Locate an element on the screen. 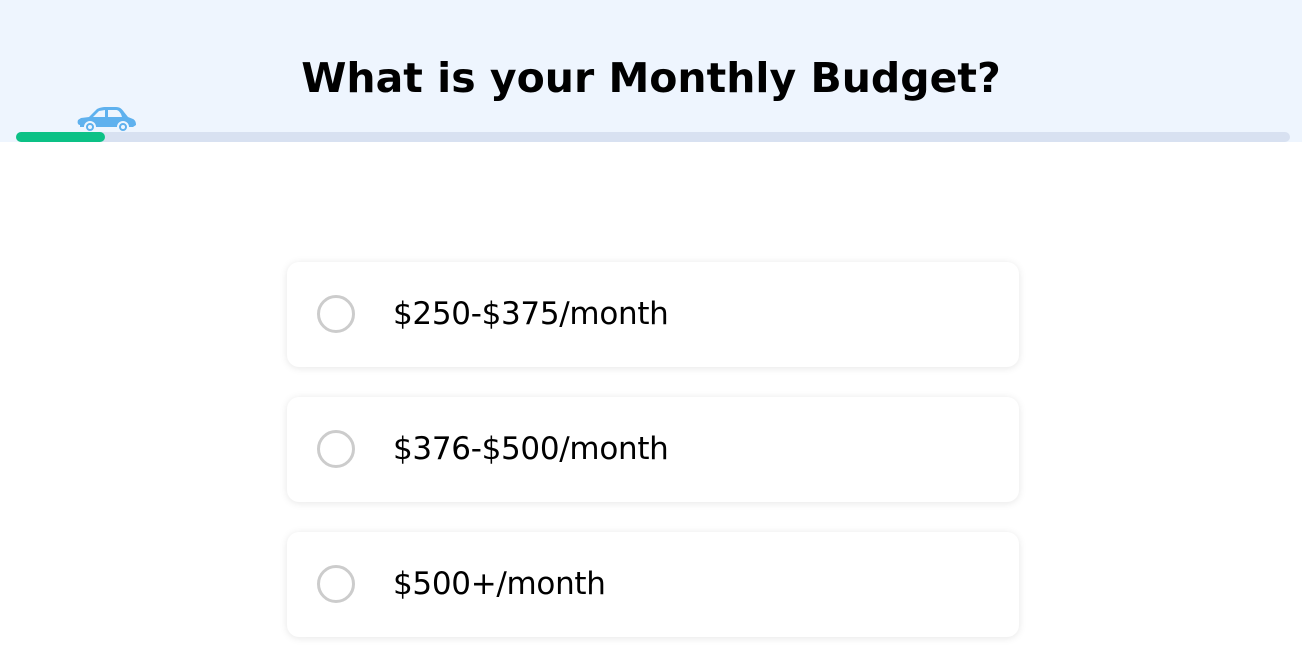 The height and width of the screenshot is (670, 1302). progress-bar is located at coordinates (653, 137).